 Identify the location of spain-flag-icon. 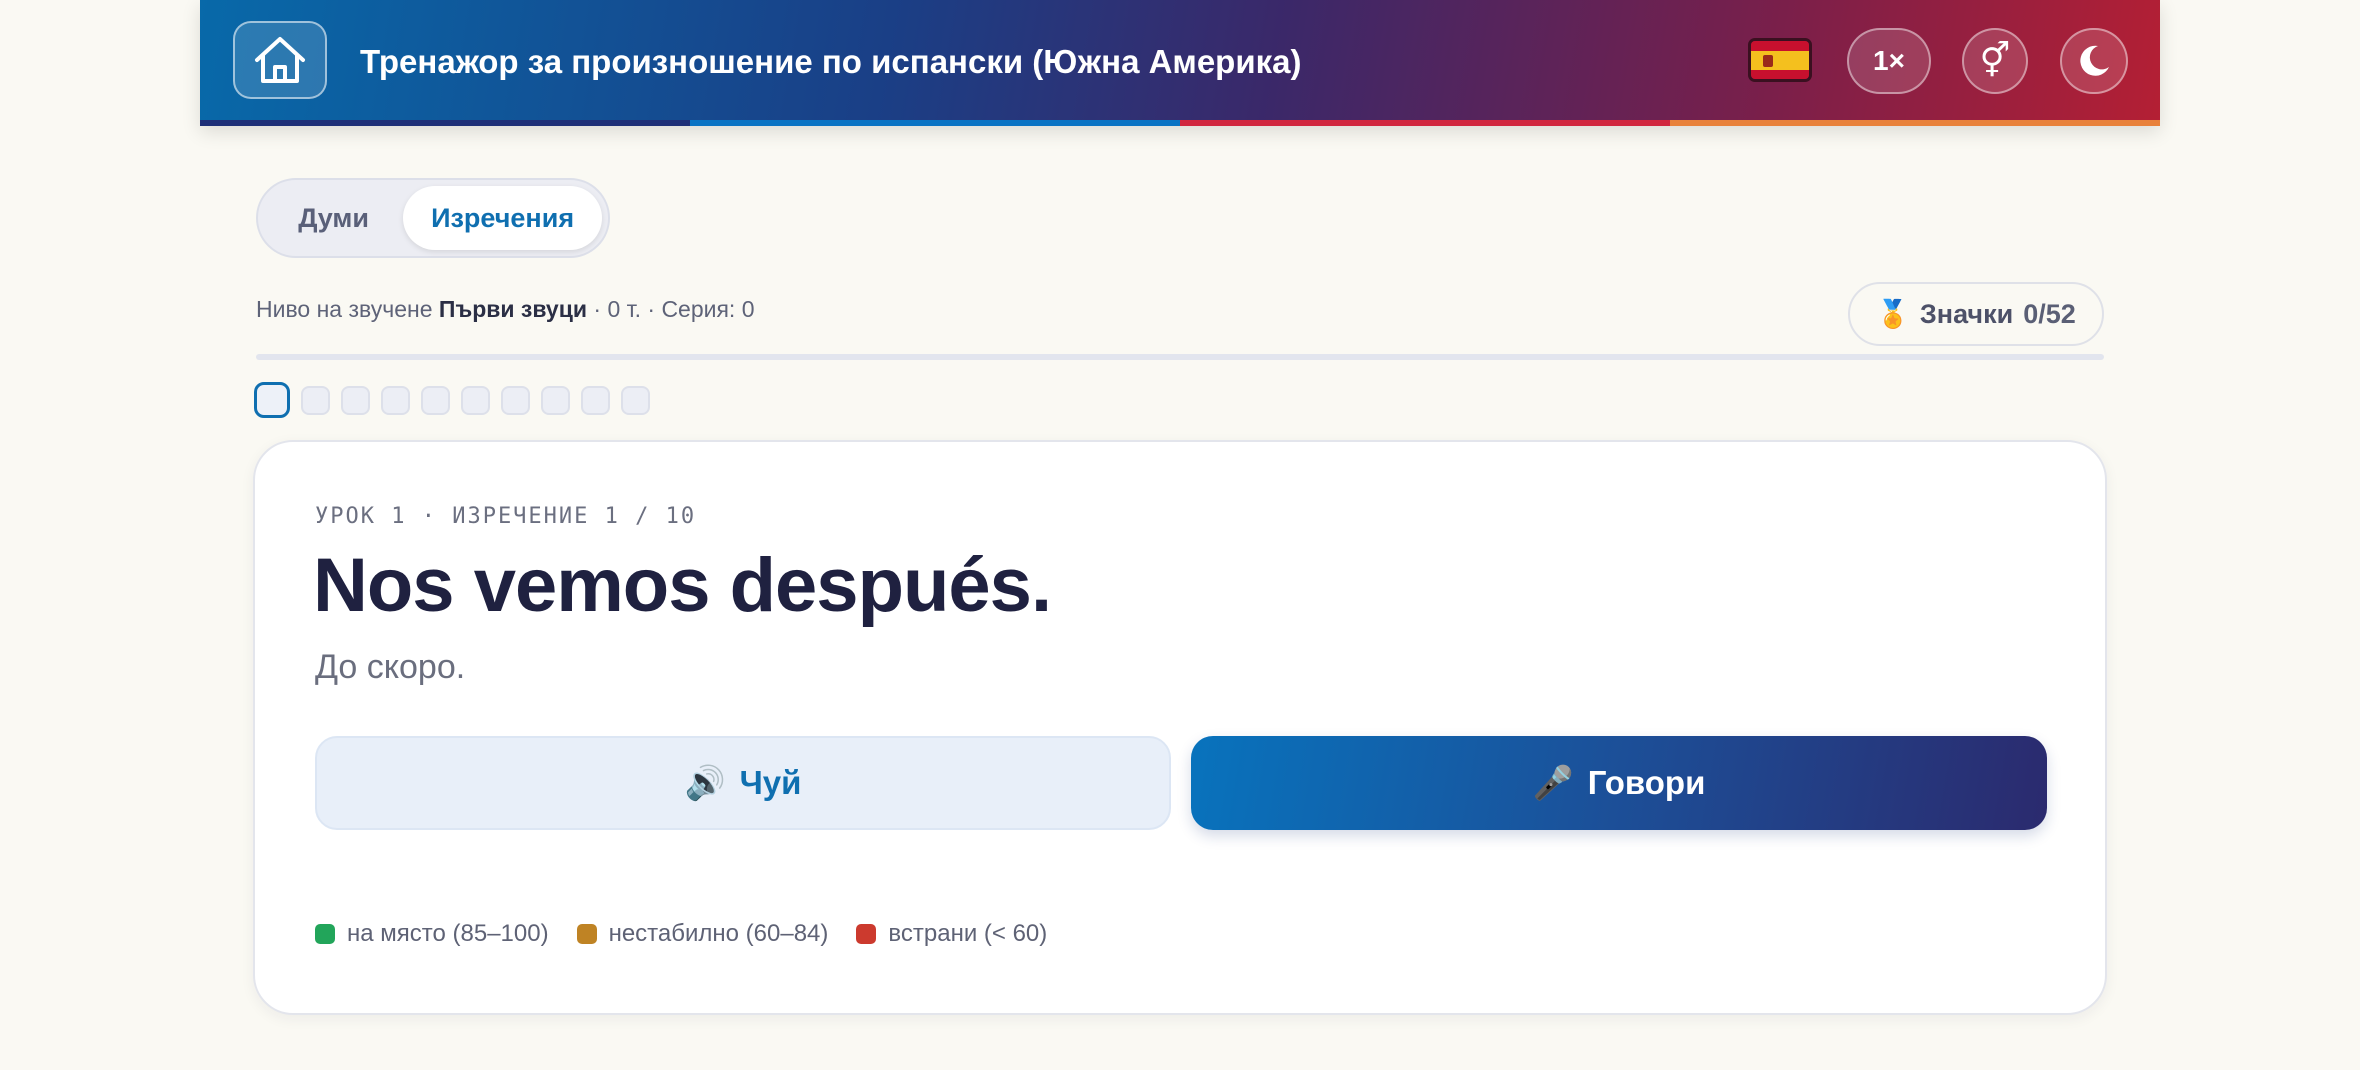
(1780, 60).